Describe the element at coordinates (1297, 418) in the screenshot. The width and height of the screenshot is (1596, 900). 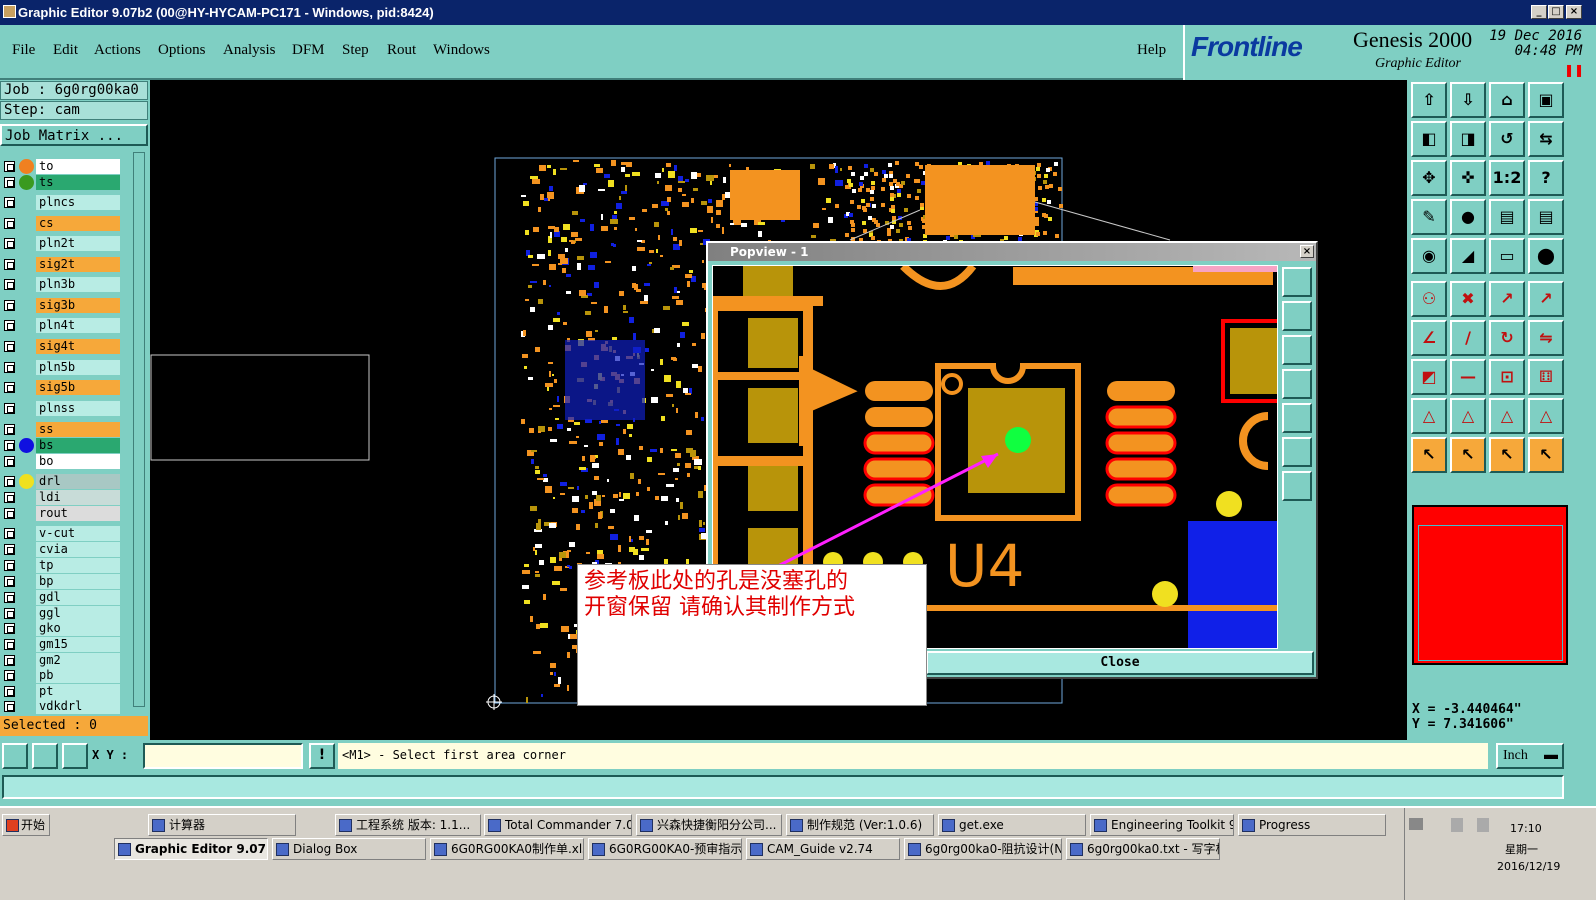
I see `popview-right-button` at that location.